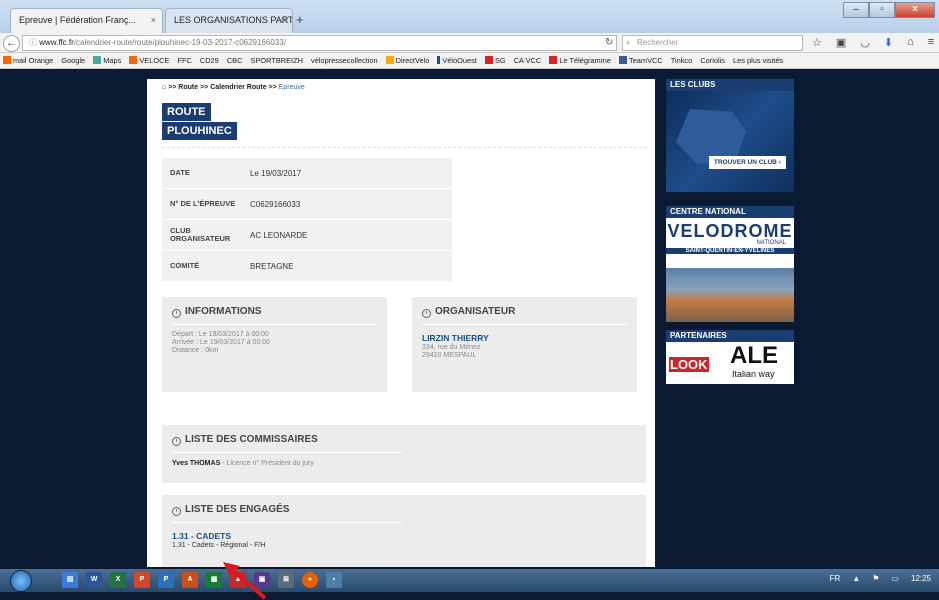 This screenshot has width=939, height=600. I want to click on clipboard-icon: ▣, so click(841, 42).